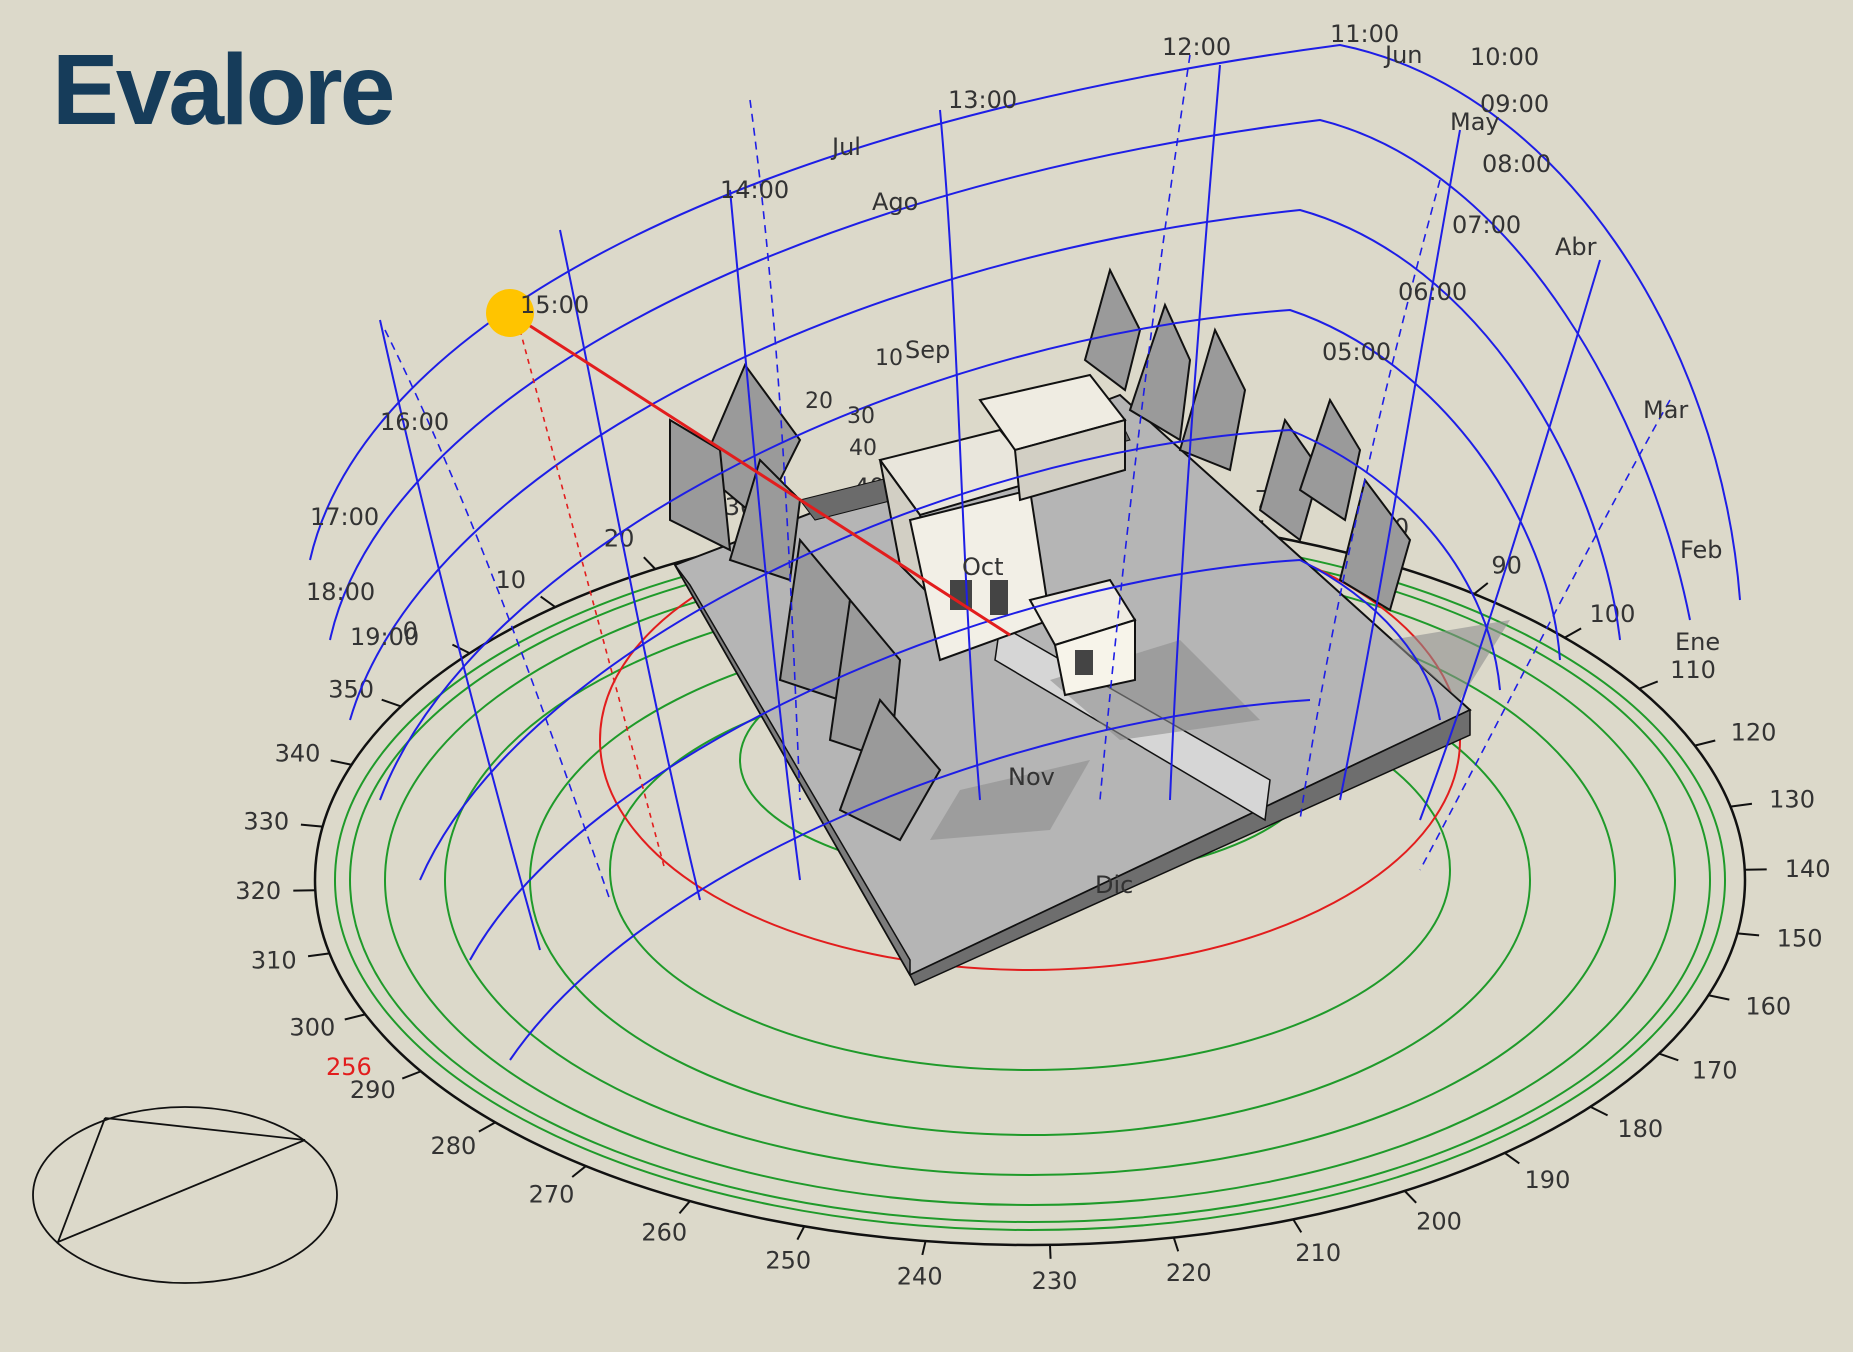  Describe the element at coordinates (266, 821) in the screenshot. I see `azimuth-label: 330` at that location.